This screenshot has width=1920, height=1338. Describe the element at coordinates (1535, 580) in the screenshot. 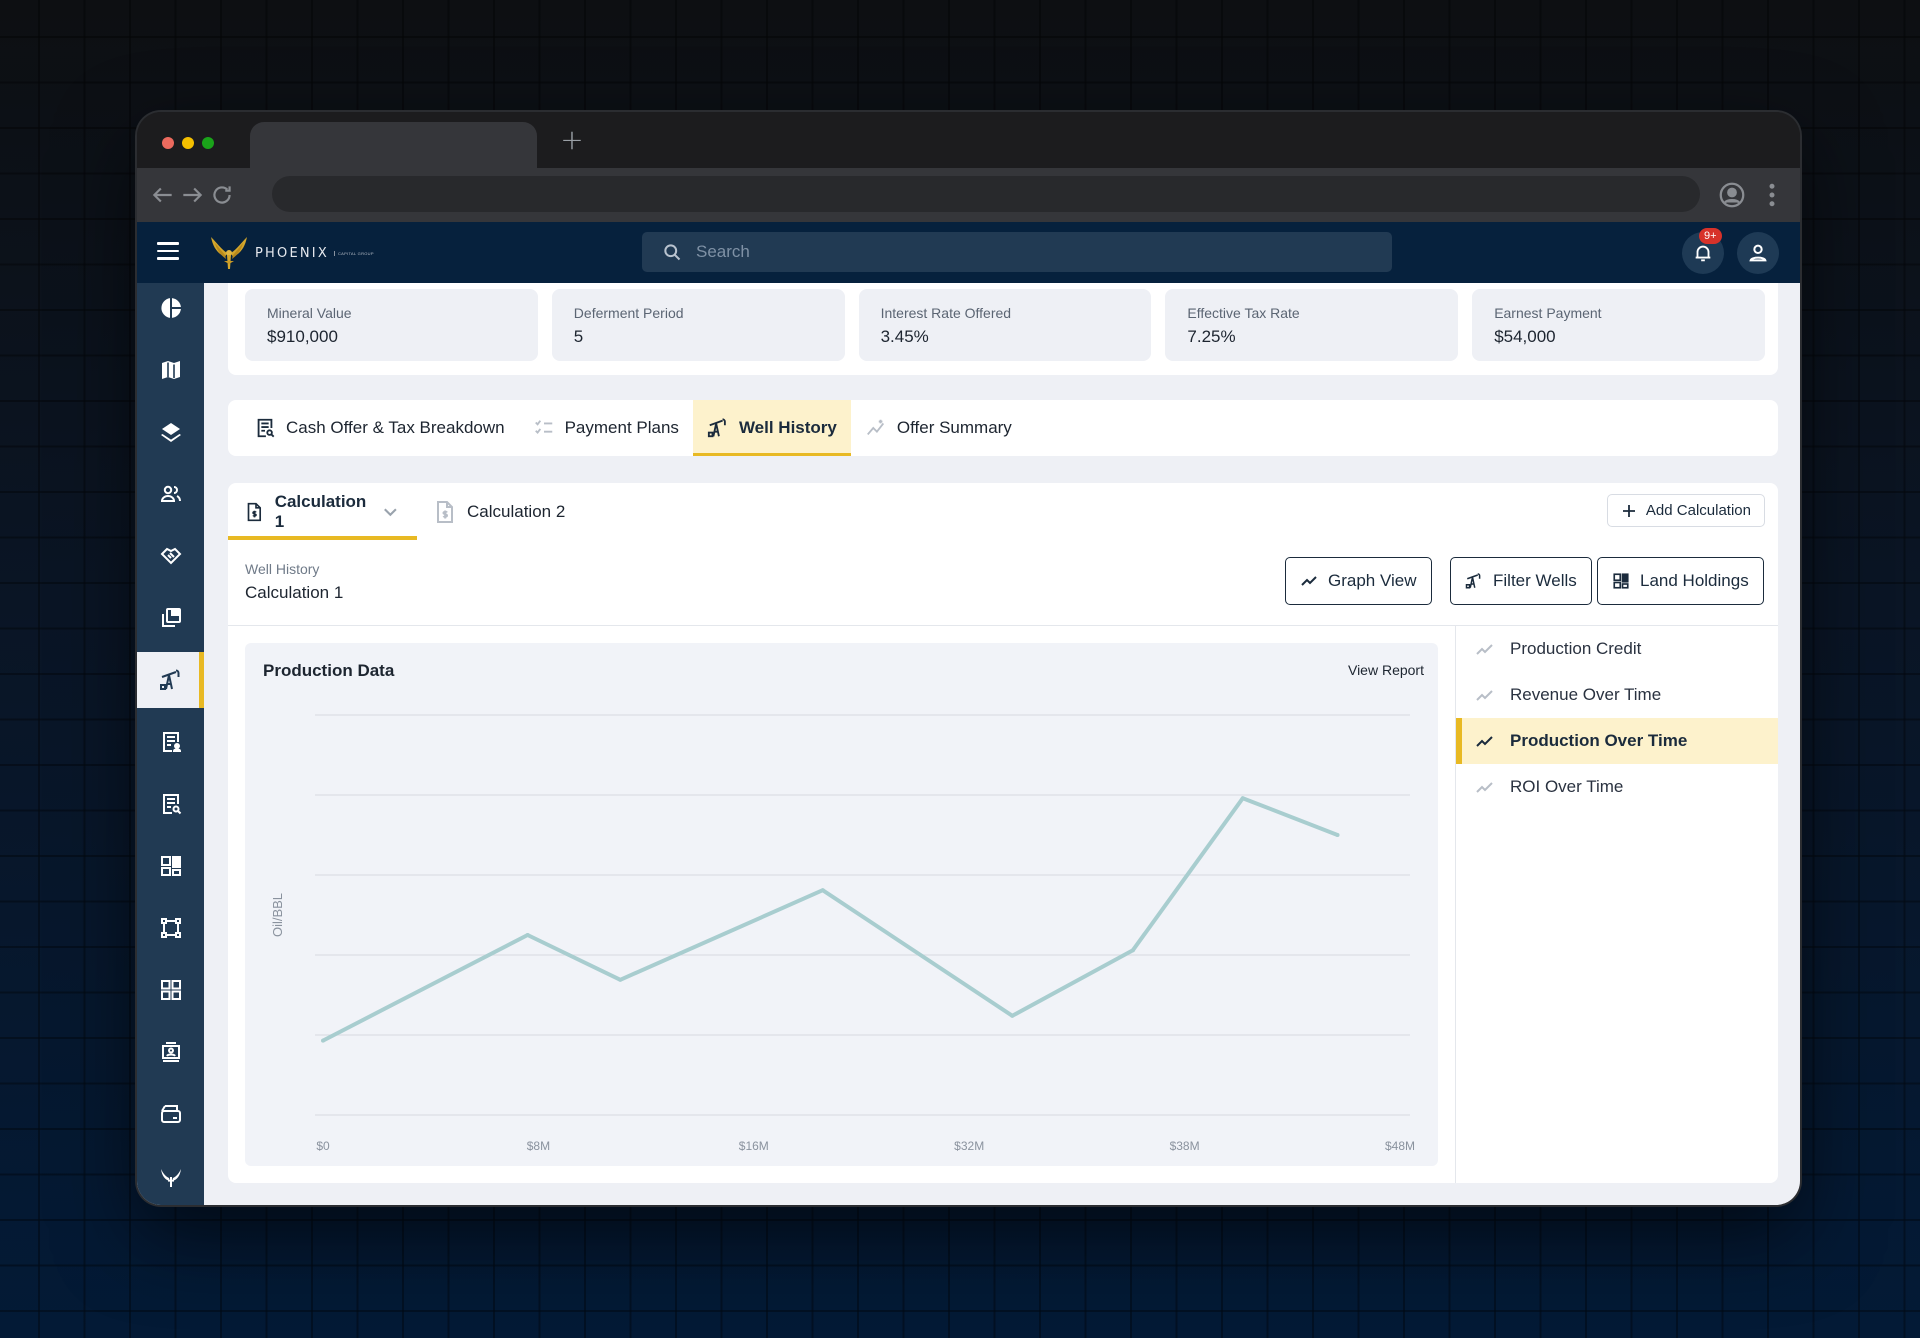

I see `filter-wells-label: Filter Wells` at that location.